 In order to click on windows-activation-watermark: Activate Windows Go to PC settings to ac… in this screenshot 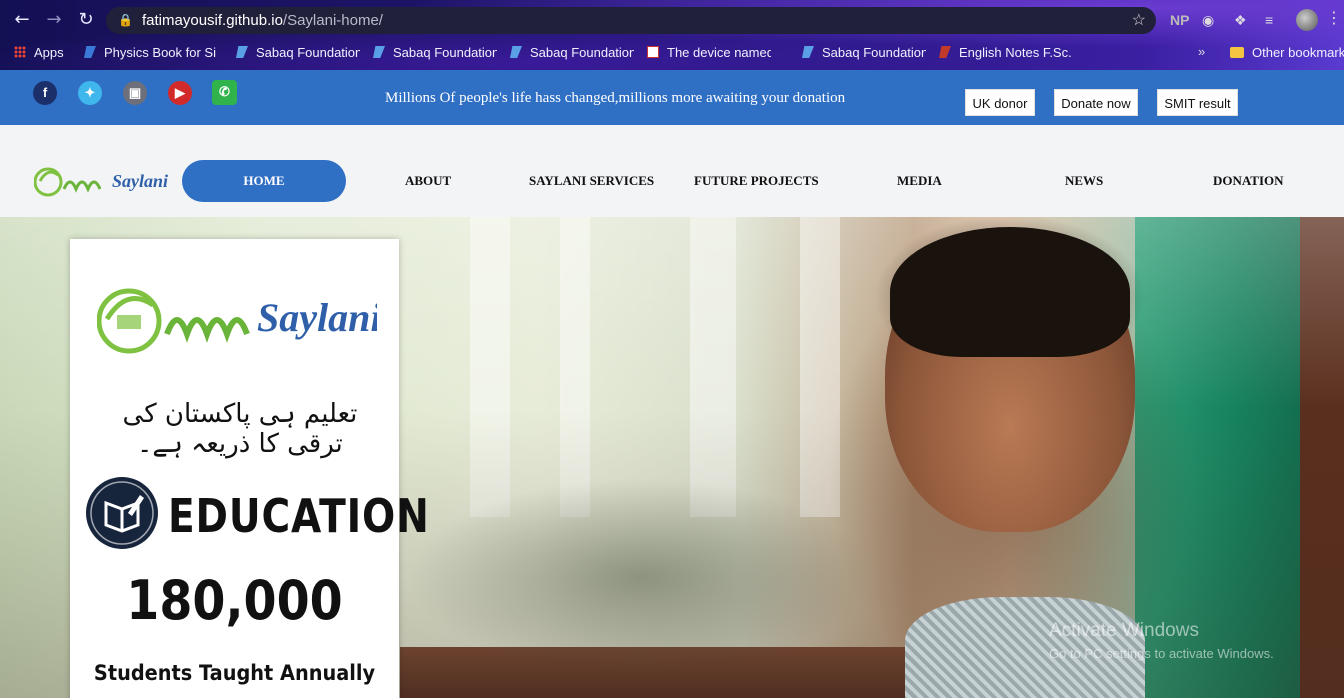, I will do `click(1161, 640)`.